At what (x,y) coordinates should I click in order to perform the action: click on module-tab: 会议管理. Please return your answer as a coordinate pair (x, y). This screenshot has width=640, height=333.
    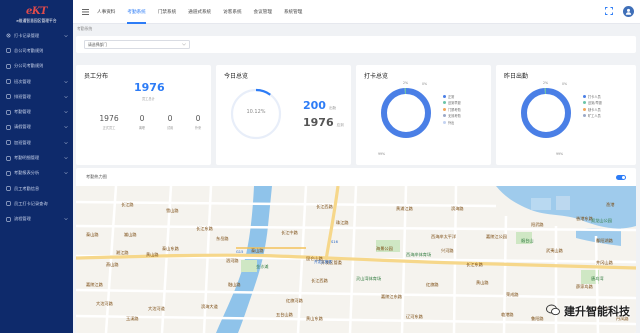
    Looking at the image, I should click on (263, 12).